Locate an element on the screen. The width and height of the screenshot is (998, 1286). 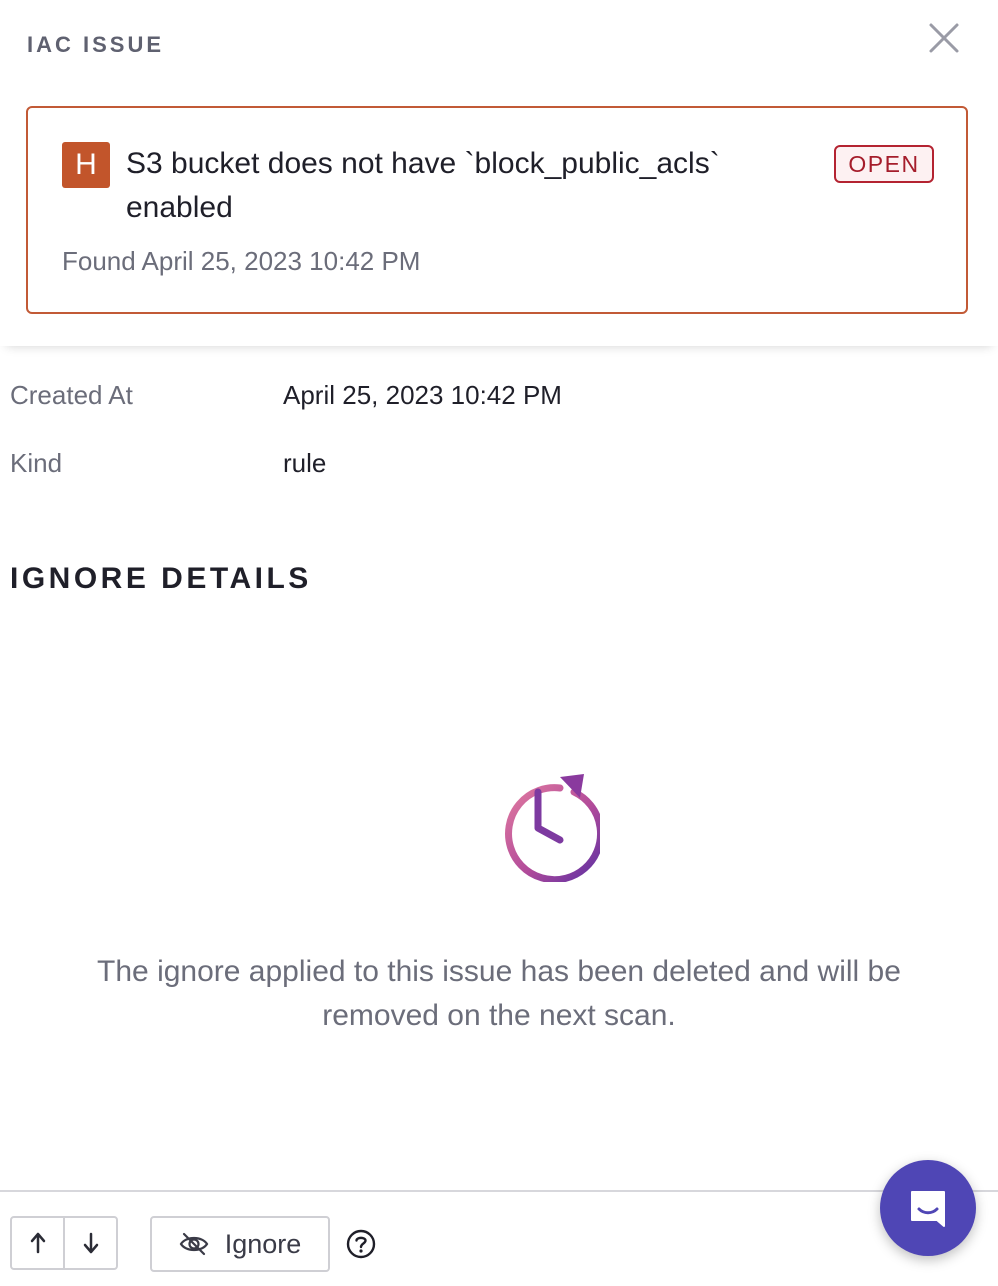
close-icon is located at coordinates (944, 38).